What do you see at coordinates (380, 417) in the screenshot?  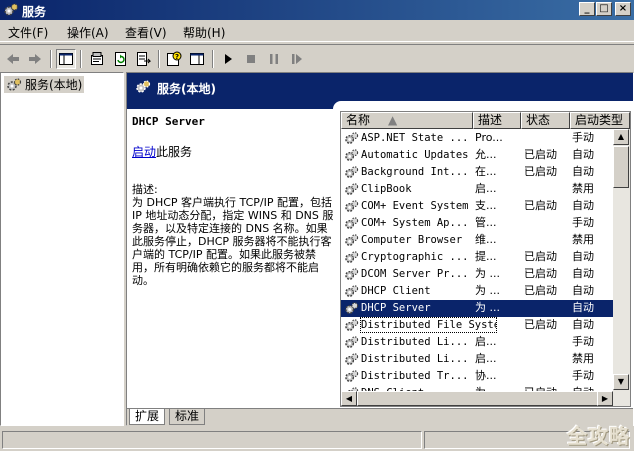 I see `view-tabs: 扩展 标准` at bounding box center [380, 417].